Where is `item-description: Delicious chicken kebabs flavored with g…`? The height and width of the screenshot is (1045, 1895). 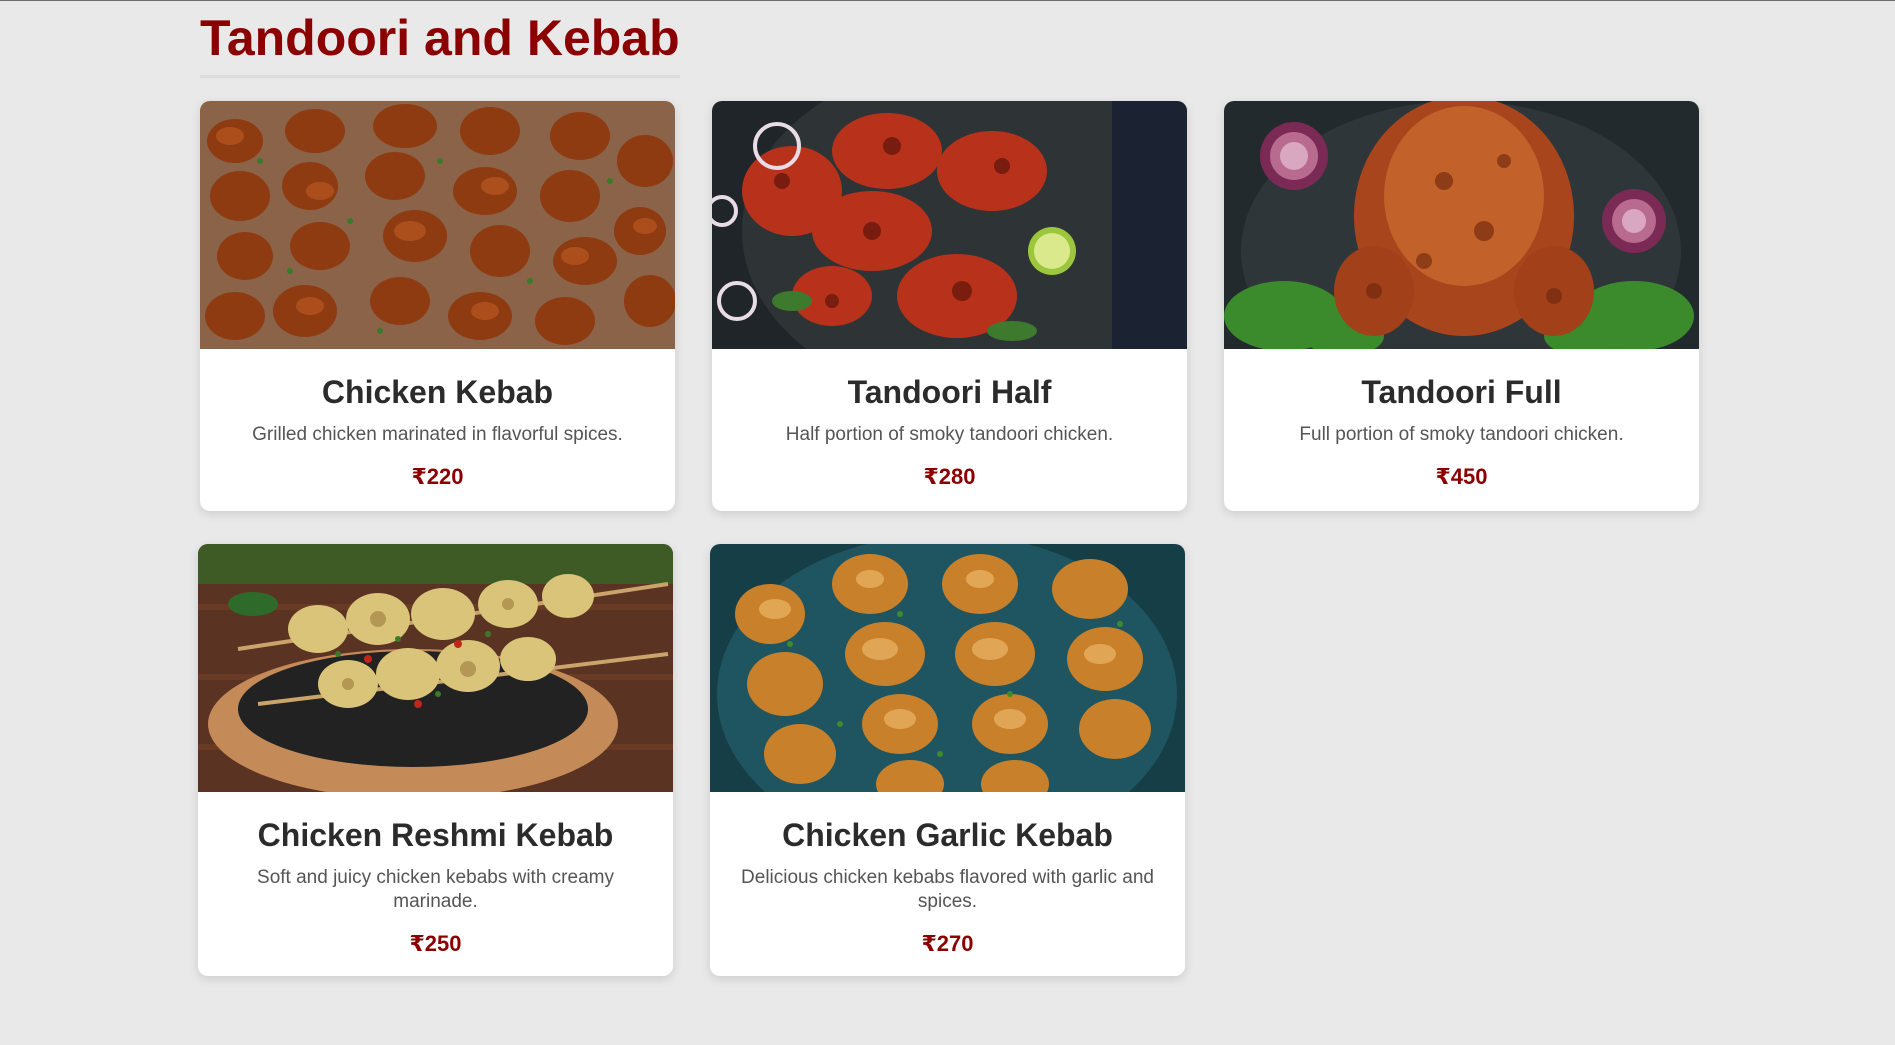
item-description: Delicious chicken kebabs flavored with g… is located at coordinates (947, 889).